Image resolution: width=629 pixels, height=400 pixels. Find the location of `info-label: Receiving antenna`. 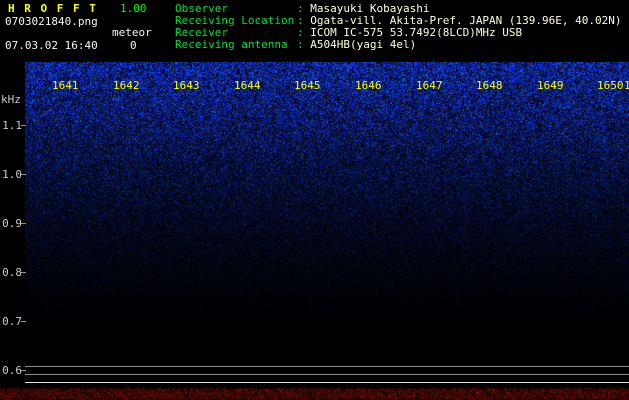

info-label: Receiving antenna is located at coordinates (231, 44).